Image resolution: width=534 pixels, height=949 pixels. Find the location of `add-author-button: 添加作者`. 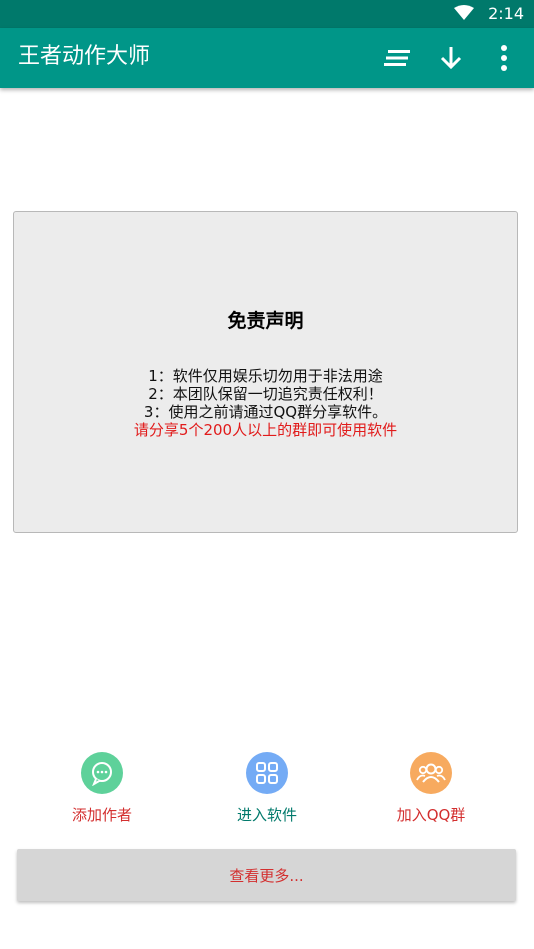

add-author-button: 添加作者 is located at coordinates (102, 788).